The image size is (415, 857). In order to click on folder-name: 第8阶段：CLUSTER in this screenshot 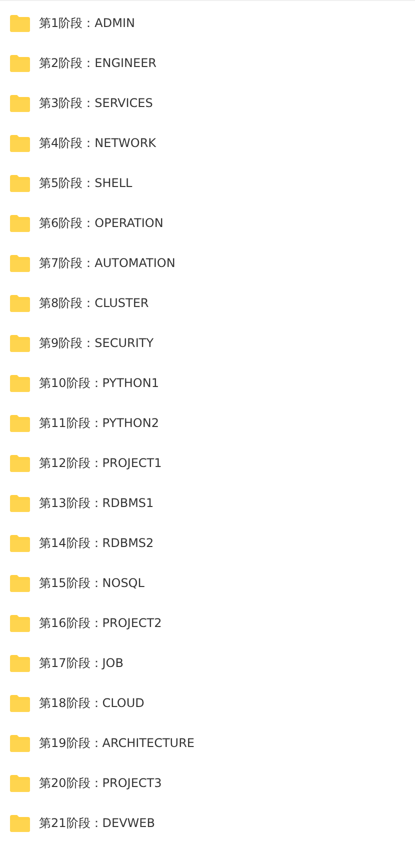, I will do `click(94, 303)`.